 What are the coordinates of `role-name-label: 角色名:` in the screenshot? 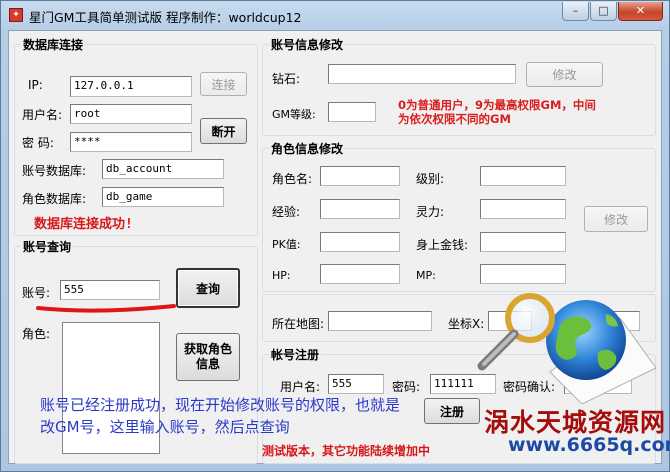 It's located at (292, 179).